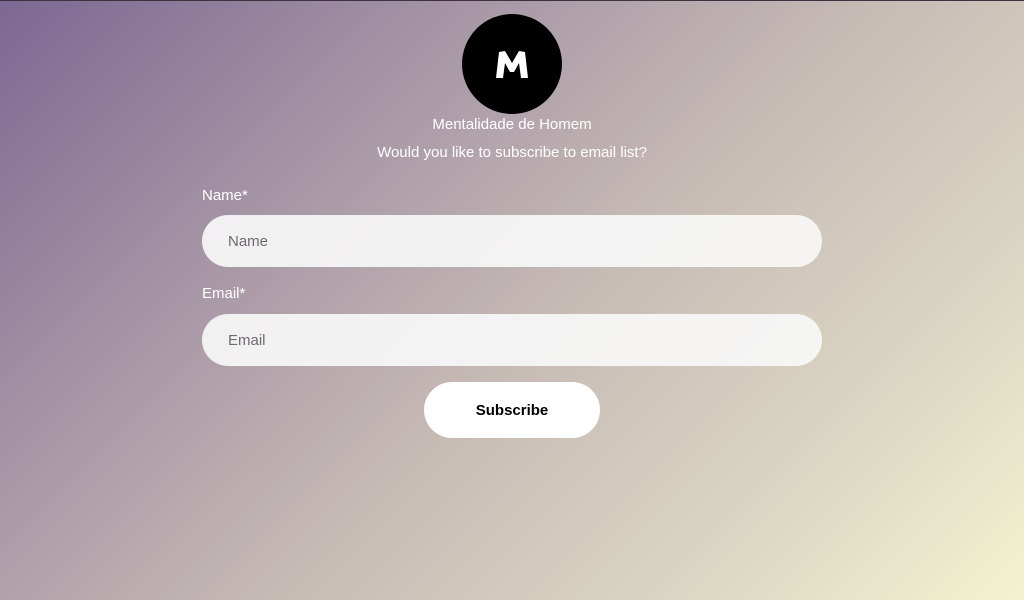 This screenshot has width=1024, height=600. I want to click on profile-name: Mentalidade de Homem, so click(512, 124).